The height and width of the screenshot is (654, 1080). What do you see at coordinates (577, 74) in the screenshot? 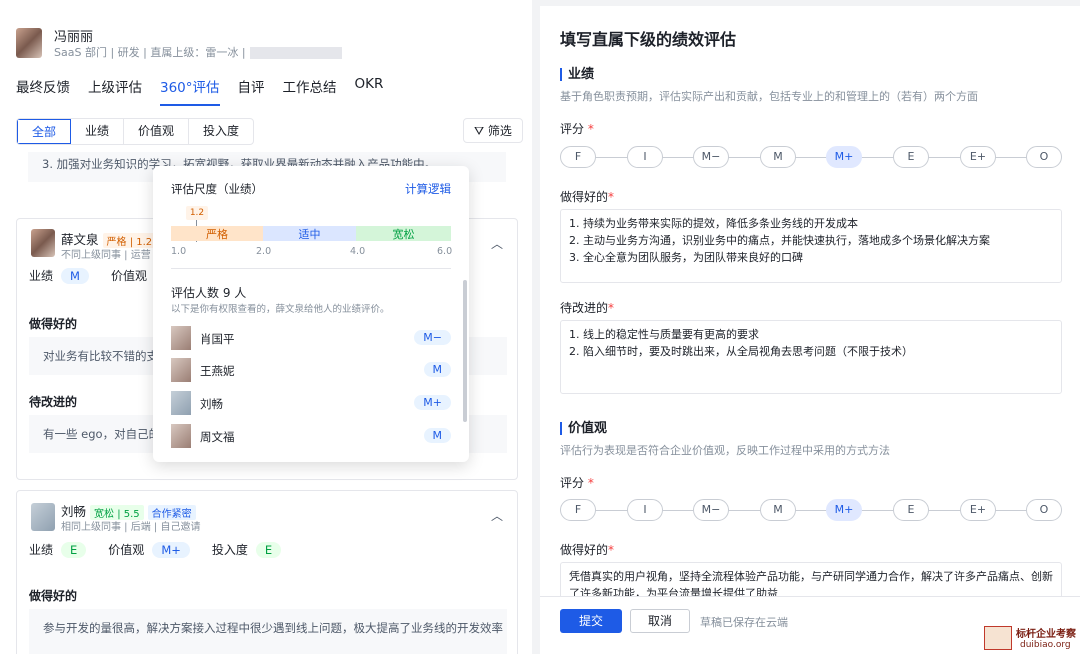
I see `section-title: 业绩` at bounding box center [577, 74].